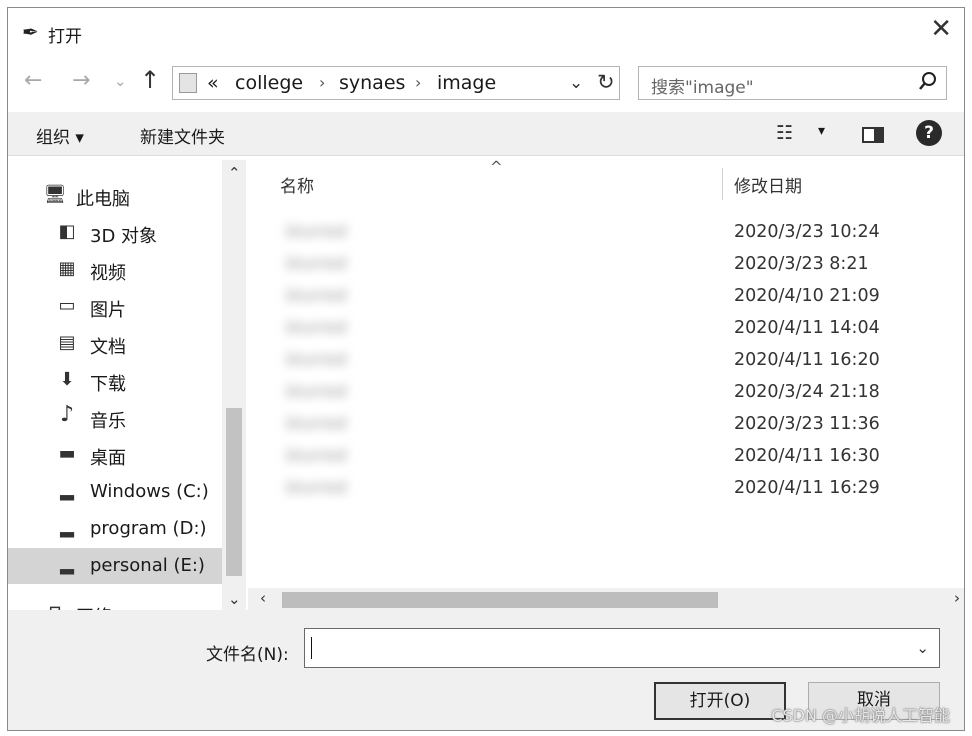 This screenshot has height=736, width=972. What do you see at coordinates (608, 489) in the screenshot?
I see `file-row: blurred 2020/4/11 16:29` at bounding box center [608, 489].